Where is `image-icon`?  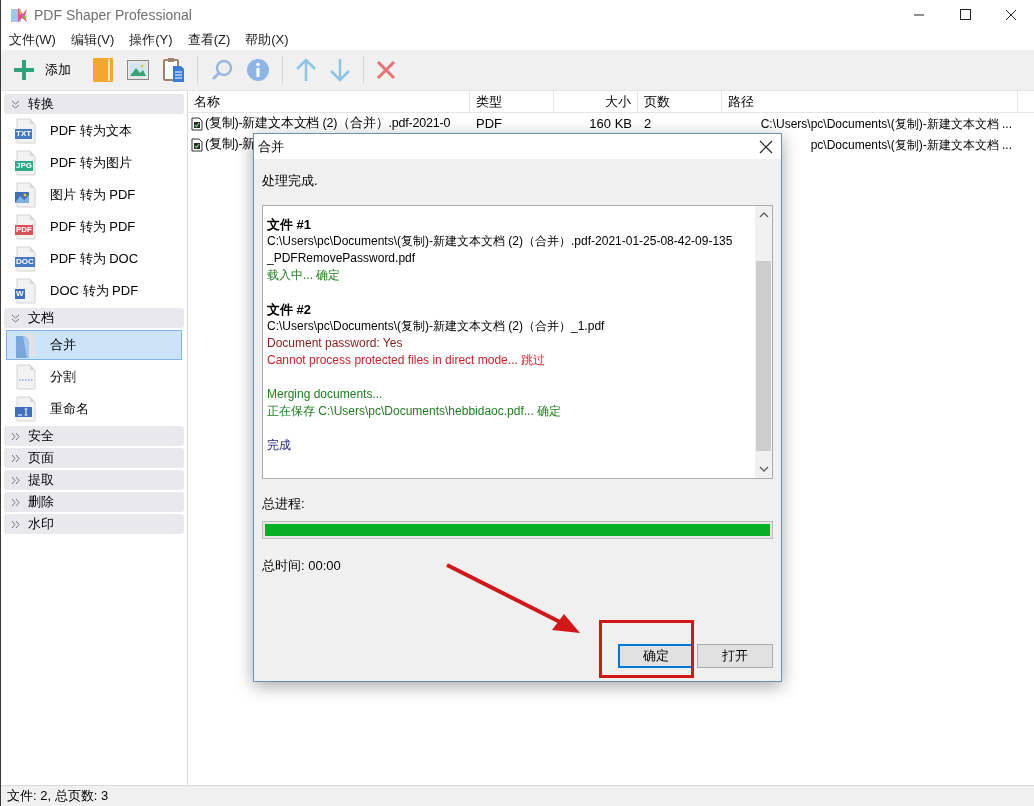
image-icon is located at coordinates (138, 70).